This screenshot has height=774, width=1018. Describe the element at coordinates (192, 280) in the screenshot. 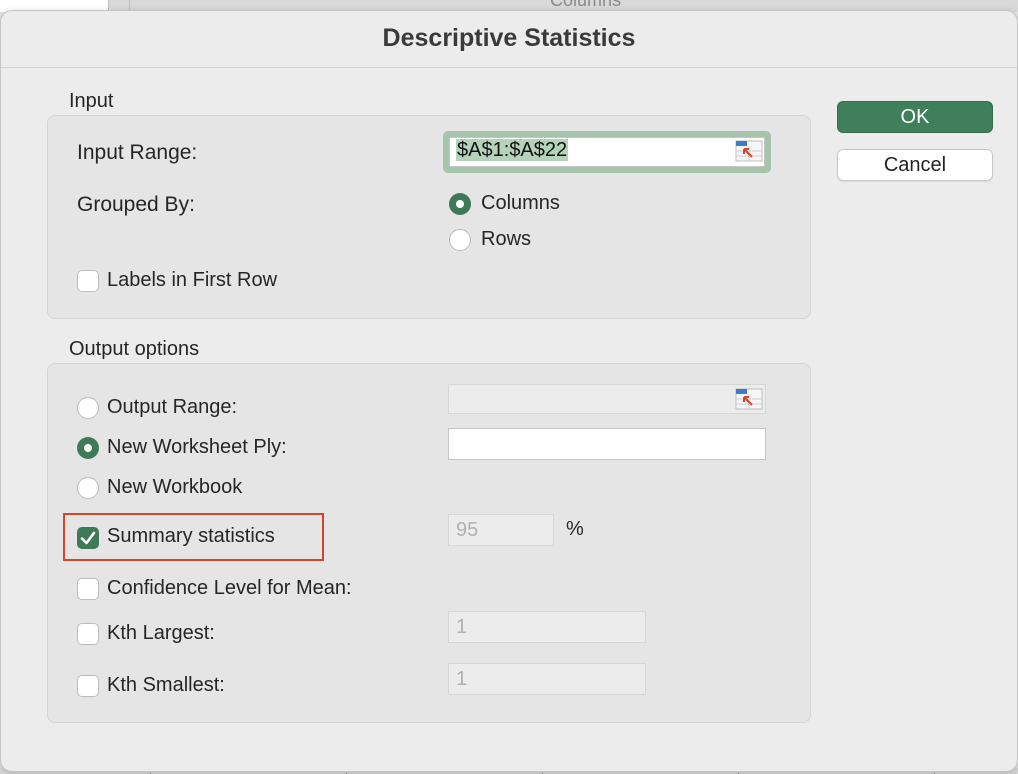

I see `labels-first-row-label: Labels in First Row` at that location.